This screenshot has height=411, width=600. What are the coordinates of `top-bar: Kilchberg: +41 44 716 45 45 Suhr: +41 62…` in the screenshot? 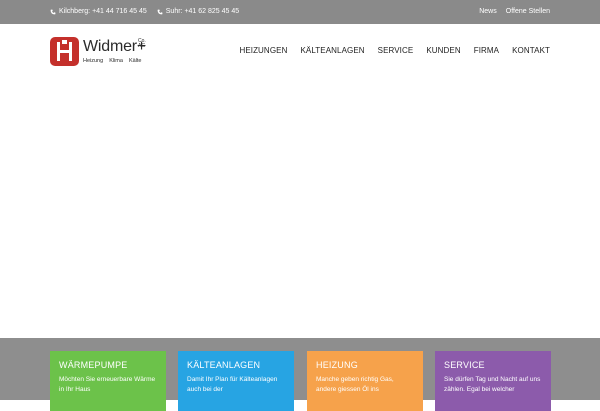 It's located at (300, 12).